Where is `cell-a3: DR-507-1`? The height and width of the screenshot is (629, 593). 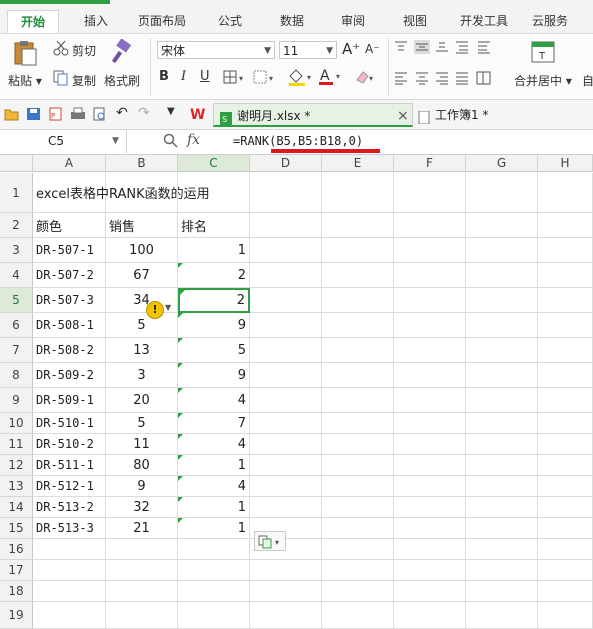 cell-a3: DR-507-1 is located at coordinates (69, 250).